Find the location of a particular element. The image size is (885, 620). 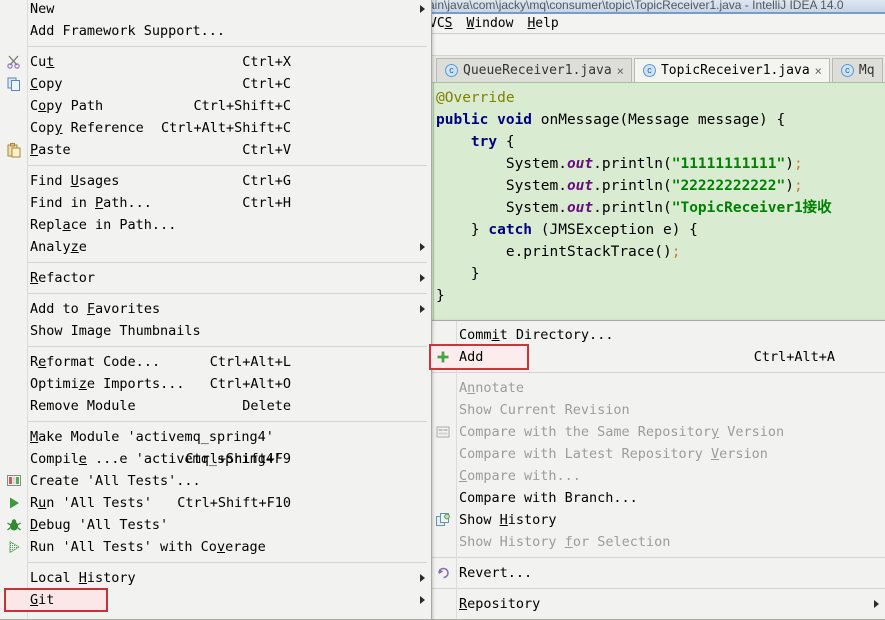

menu-item-shortcut: Delete is located at coordinates (266, 406).